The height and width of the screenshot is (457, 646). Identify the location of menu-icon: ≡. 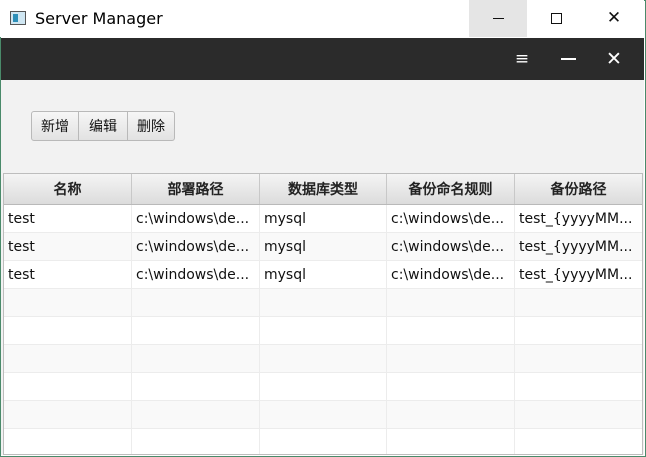
(522, 59).